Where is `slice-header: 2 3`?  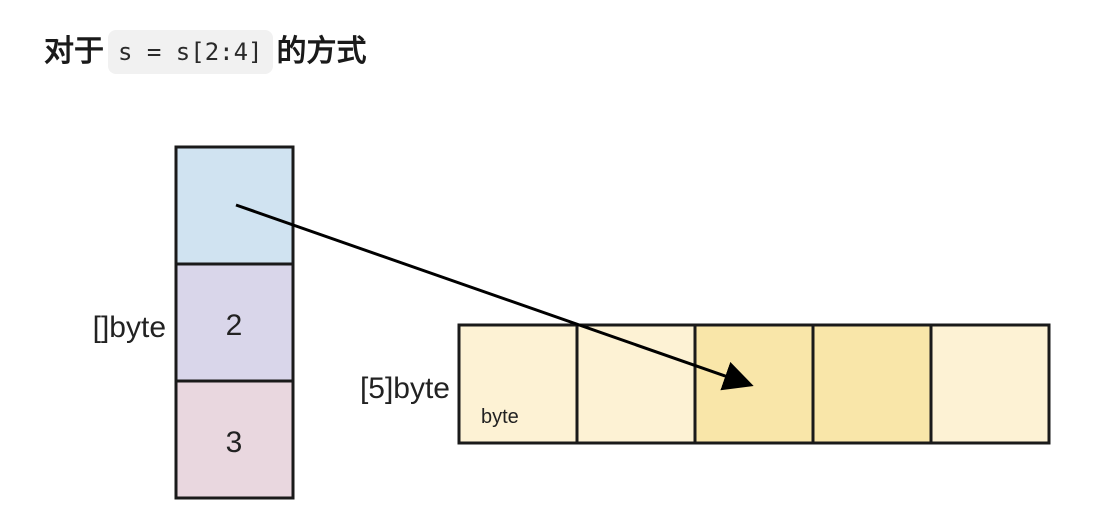
slice-header: 2 3 is located at coordinates (234, 322).